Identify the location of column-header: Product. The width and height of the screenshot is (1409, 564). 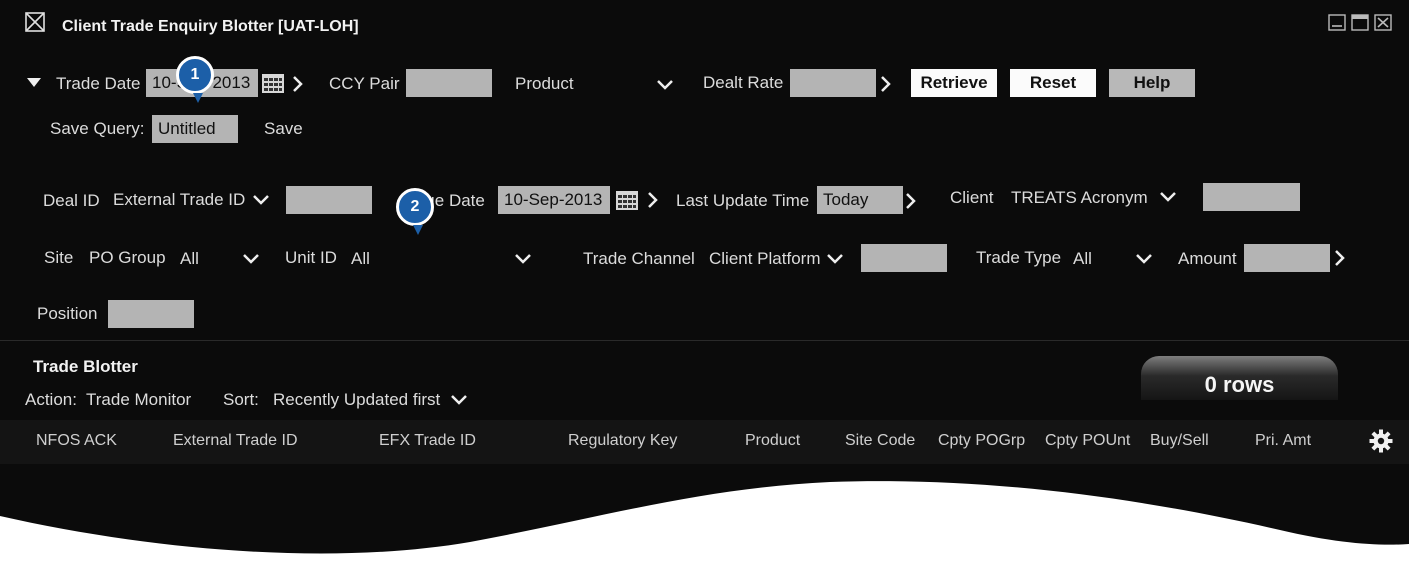
(772, 441).